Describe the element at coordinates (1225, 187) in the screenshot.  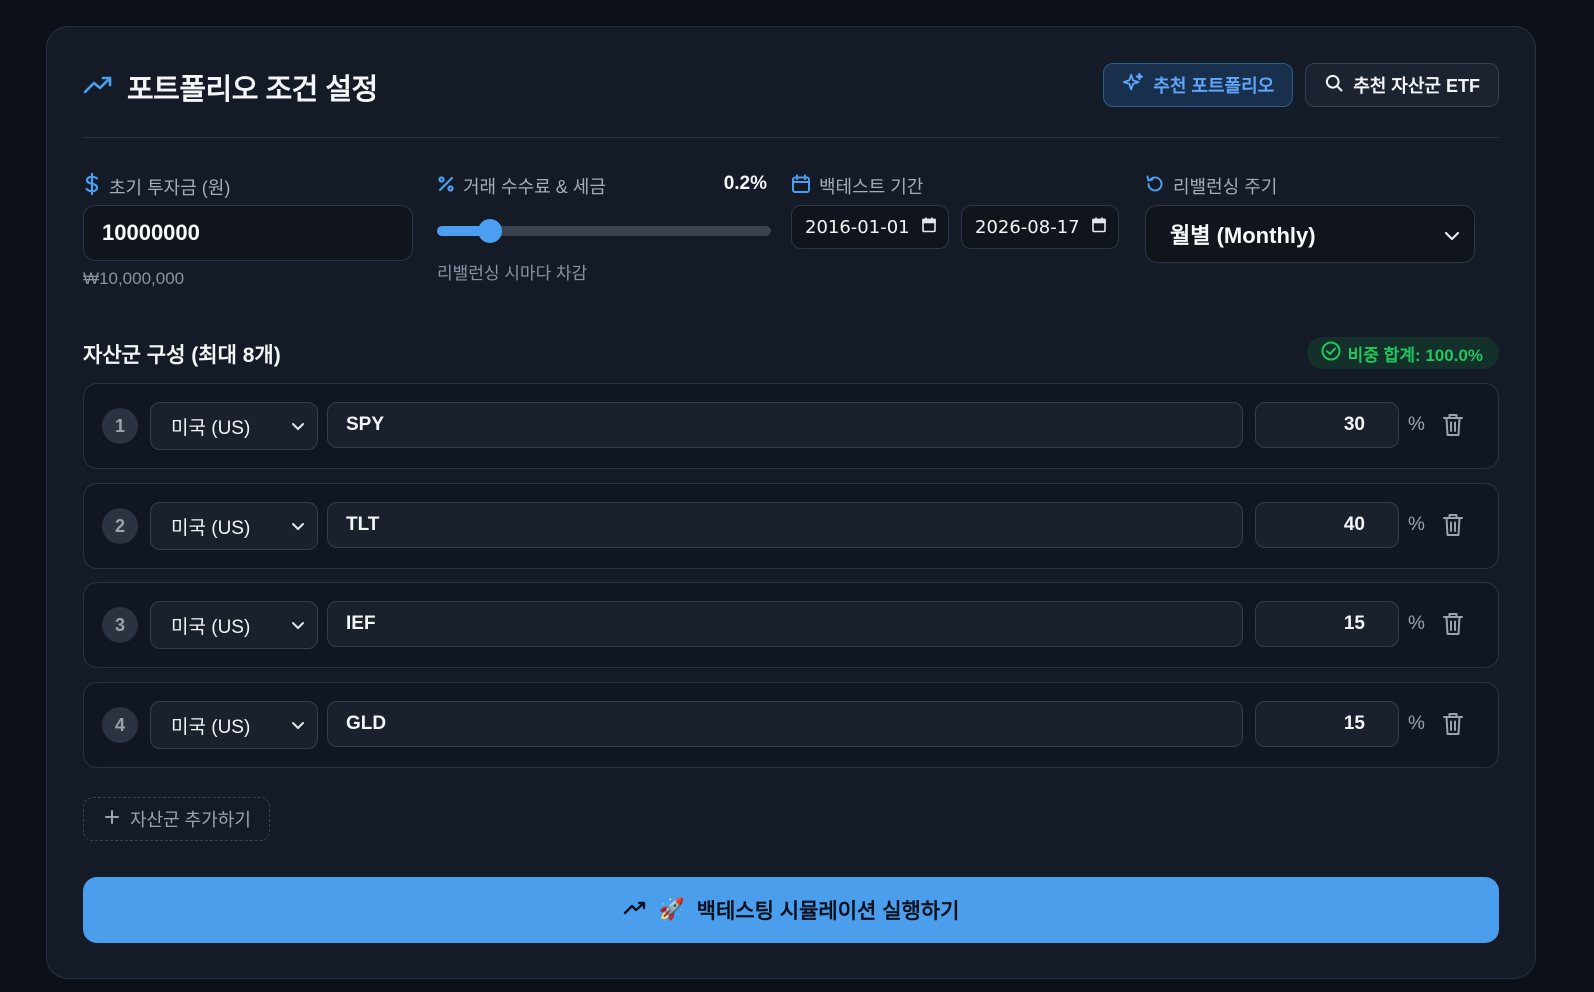
I see `rebalancing-label-text: 리밸런싱 주기` at that location.